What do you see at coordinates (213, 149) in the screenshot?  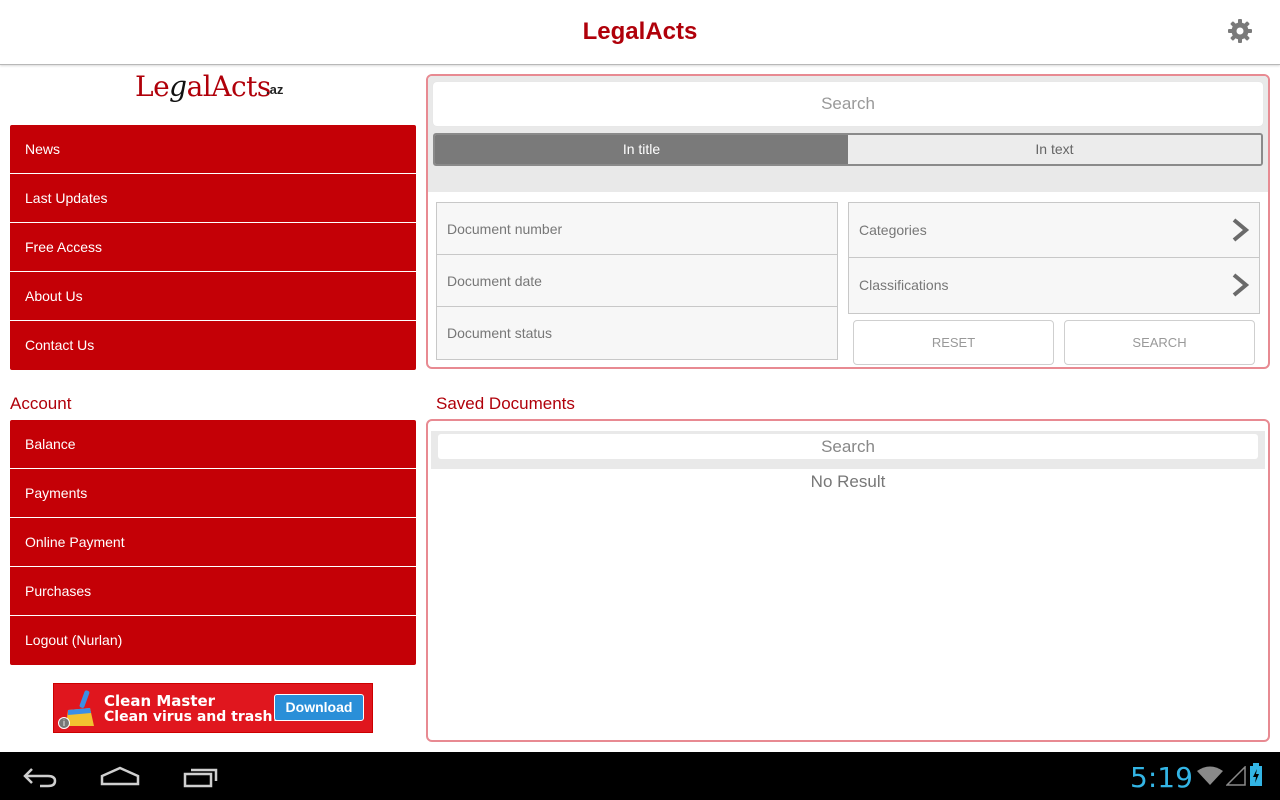 I see `menu-item-news: News` at bounding box center [213, 149].